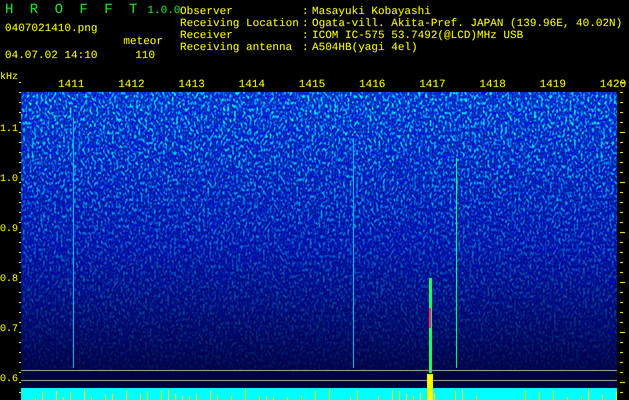 The height and width of the screenshot is (400, 629). I want to click on axis-label: 0.7, so click(9, 330).